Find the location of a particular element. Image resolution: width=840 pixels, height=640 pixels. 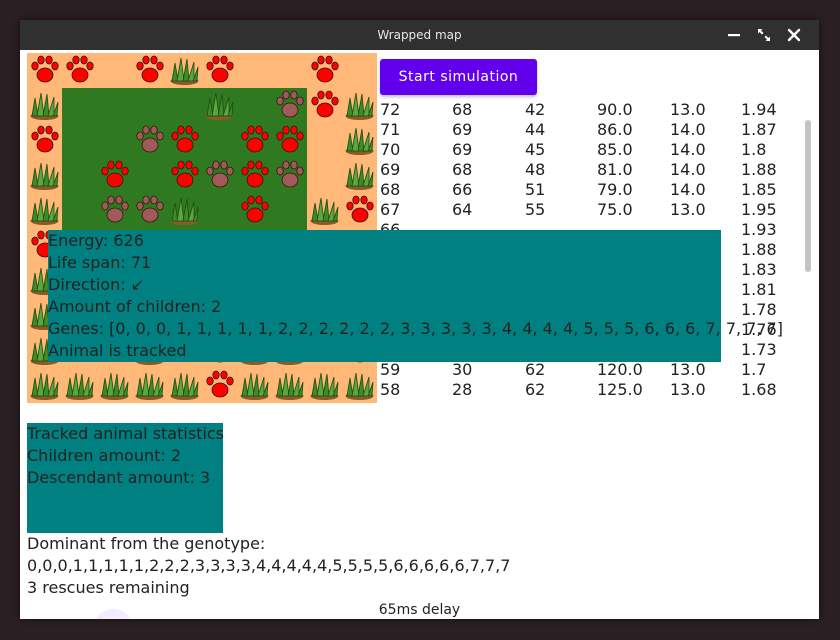

maximize-icon is located at coordinates (764, 35).